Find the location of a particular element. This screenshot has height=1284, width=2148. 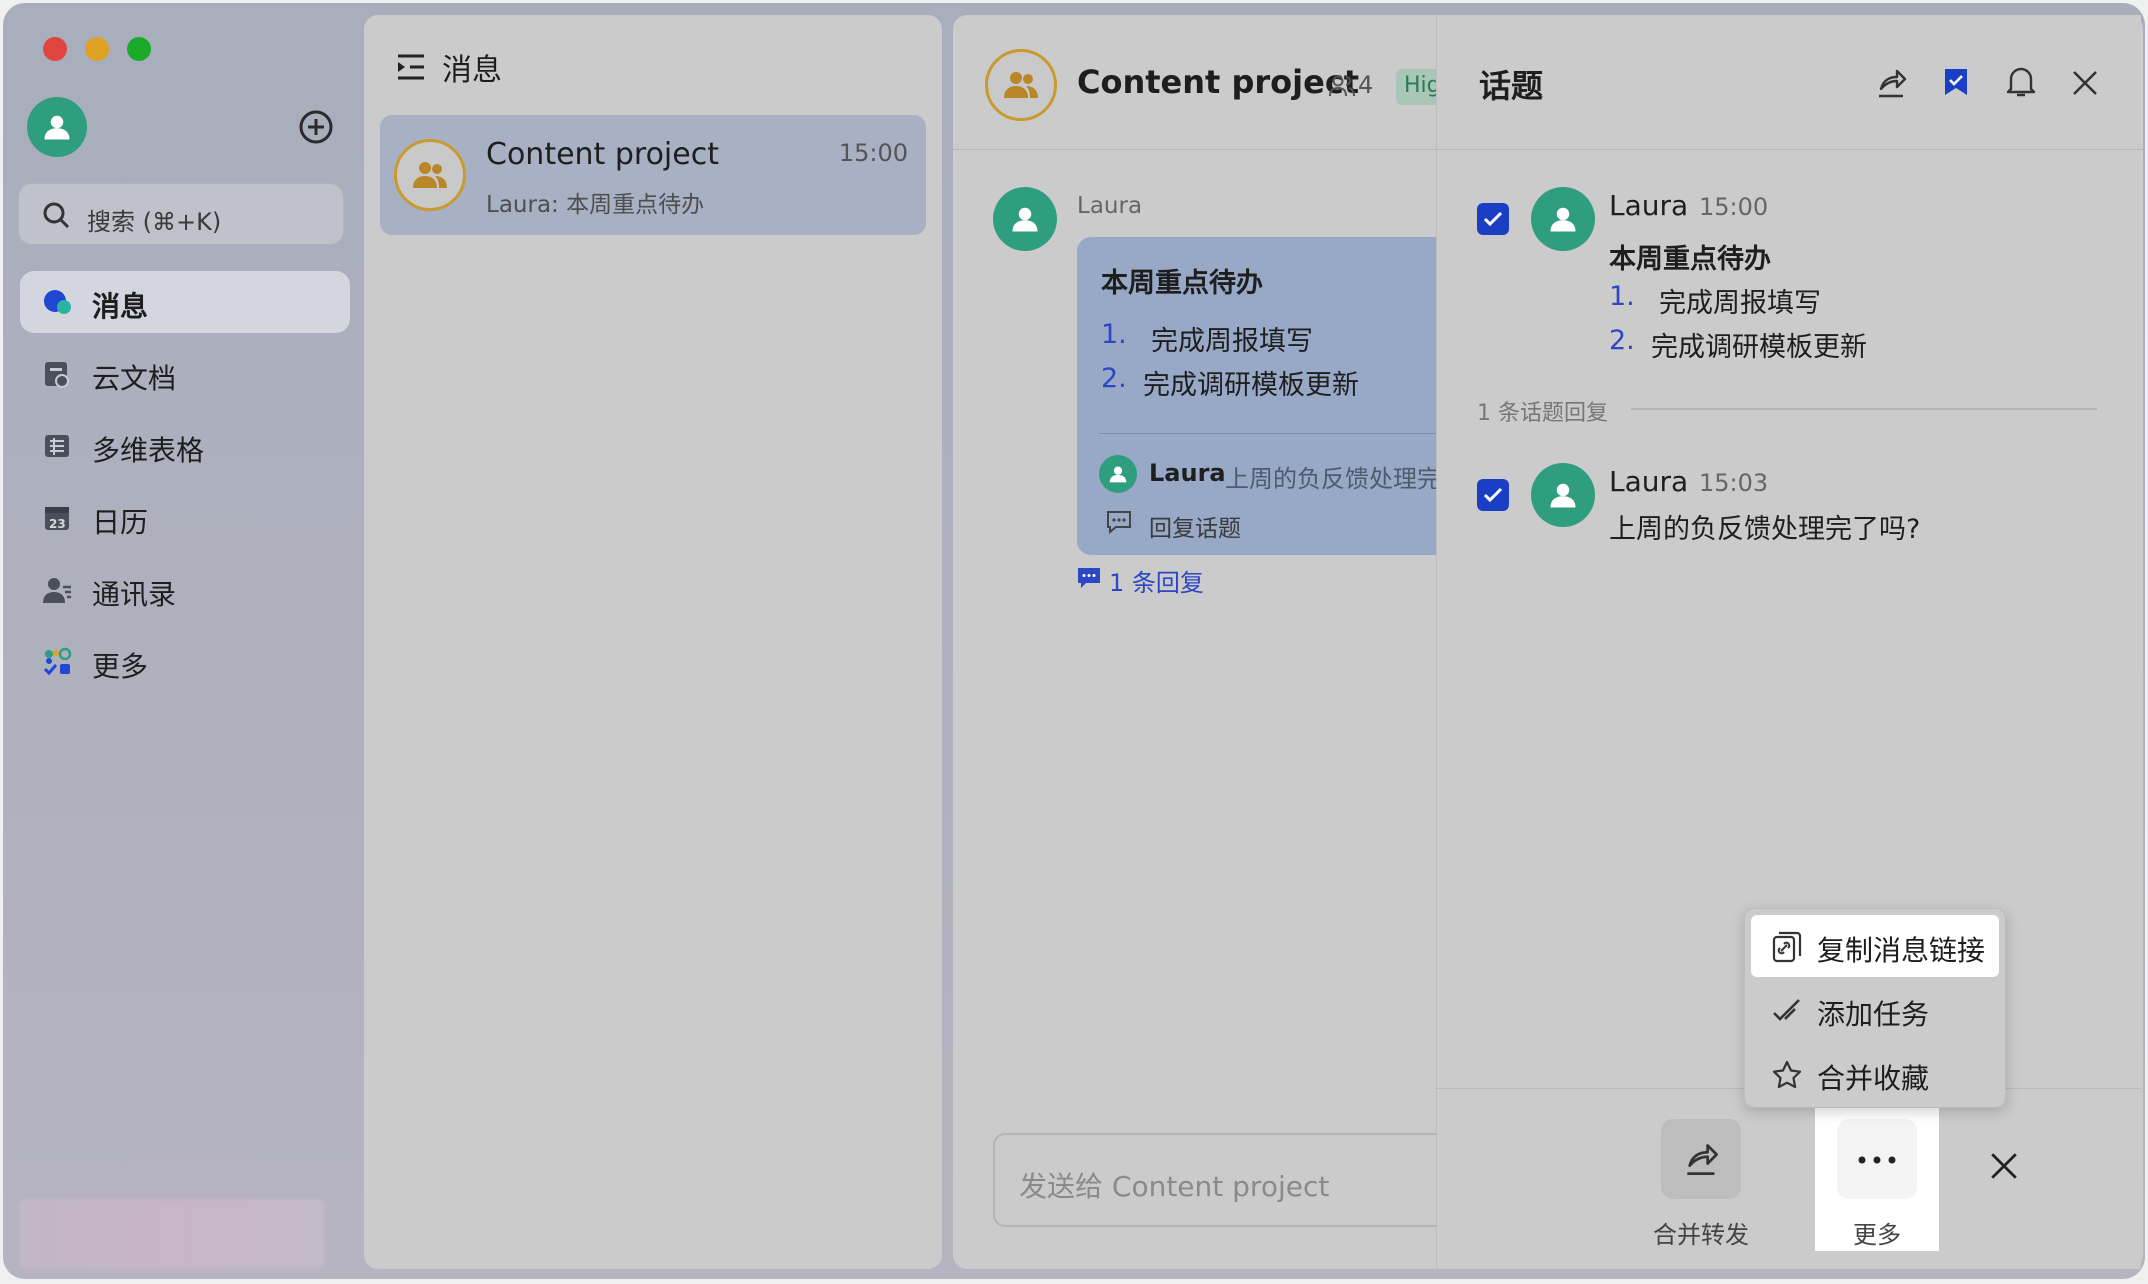

thread-title: 话题 is located at coordinates (1511, 86).